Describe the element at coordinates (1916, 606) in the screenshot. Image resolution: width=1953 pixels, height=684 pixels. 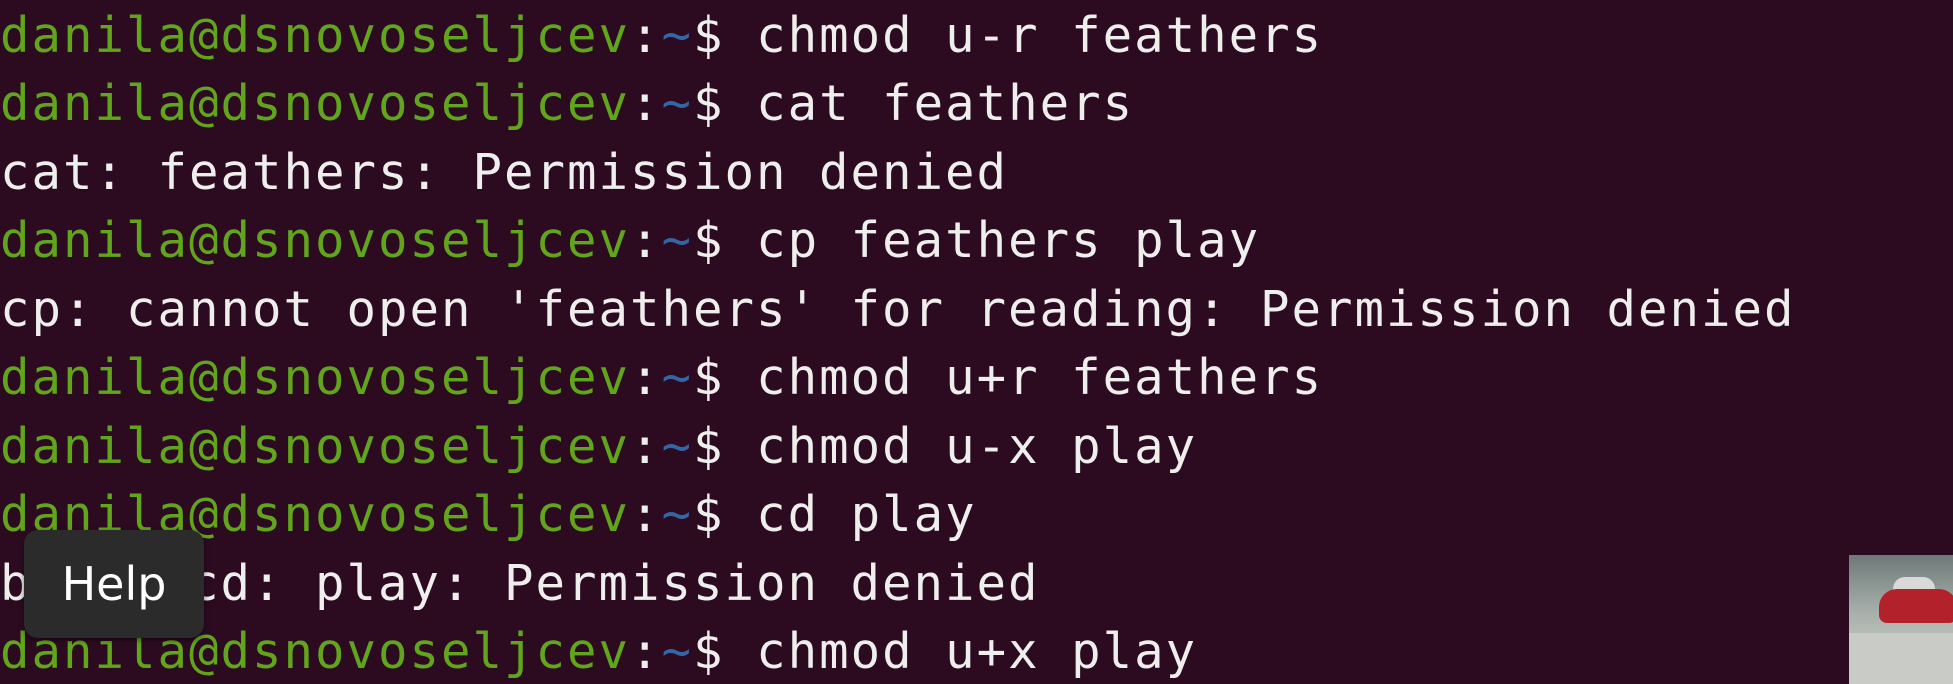
I see `thumbnail-car` at that location.